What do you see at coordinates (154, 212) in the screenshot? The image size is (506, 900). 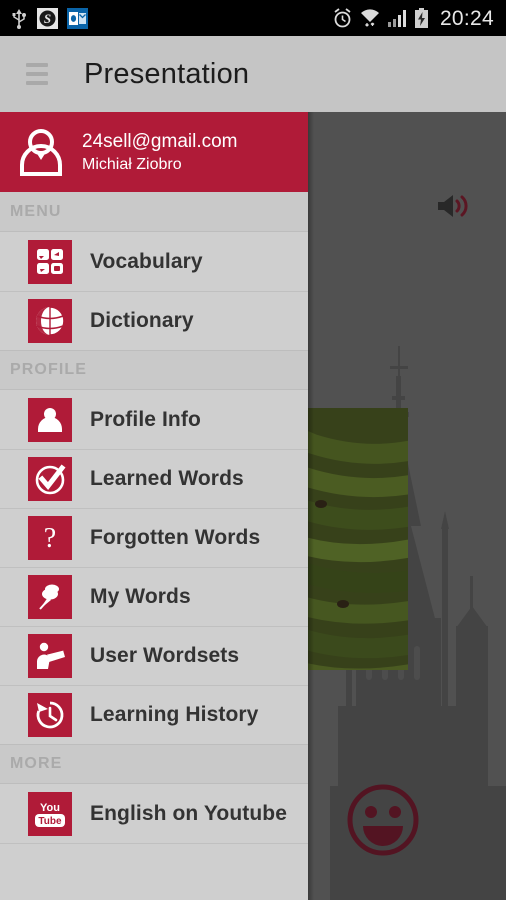 I see `section-header-menu: MENU` at bounding box center [154, 212].